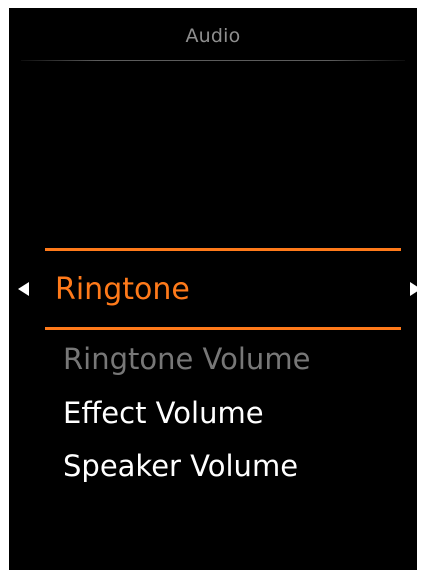 The image size is (426, 573). I want to click on selector-bottom-line, so click(223, 328).